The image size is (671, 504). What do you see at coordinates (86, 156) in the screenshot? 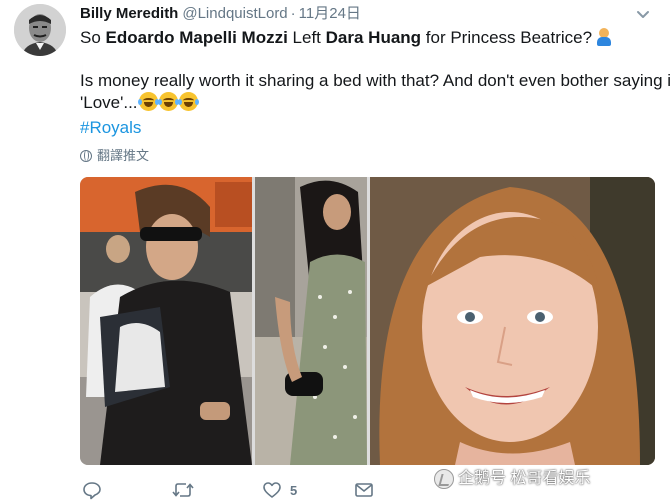
I see `globe-icon` at bounding box center [86, 156].